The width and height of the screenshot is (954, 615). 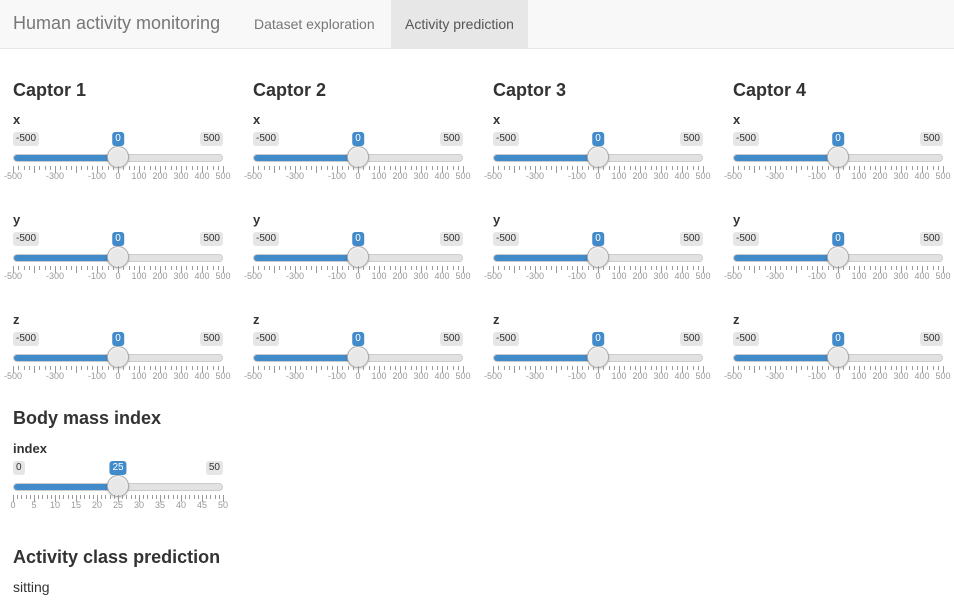 I want to click on slider-min-badge: -500, so click(x=266, y=239).